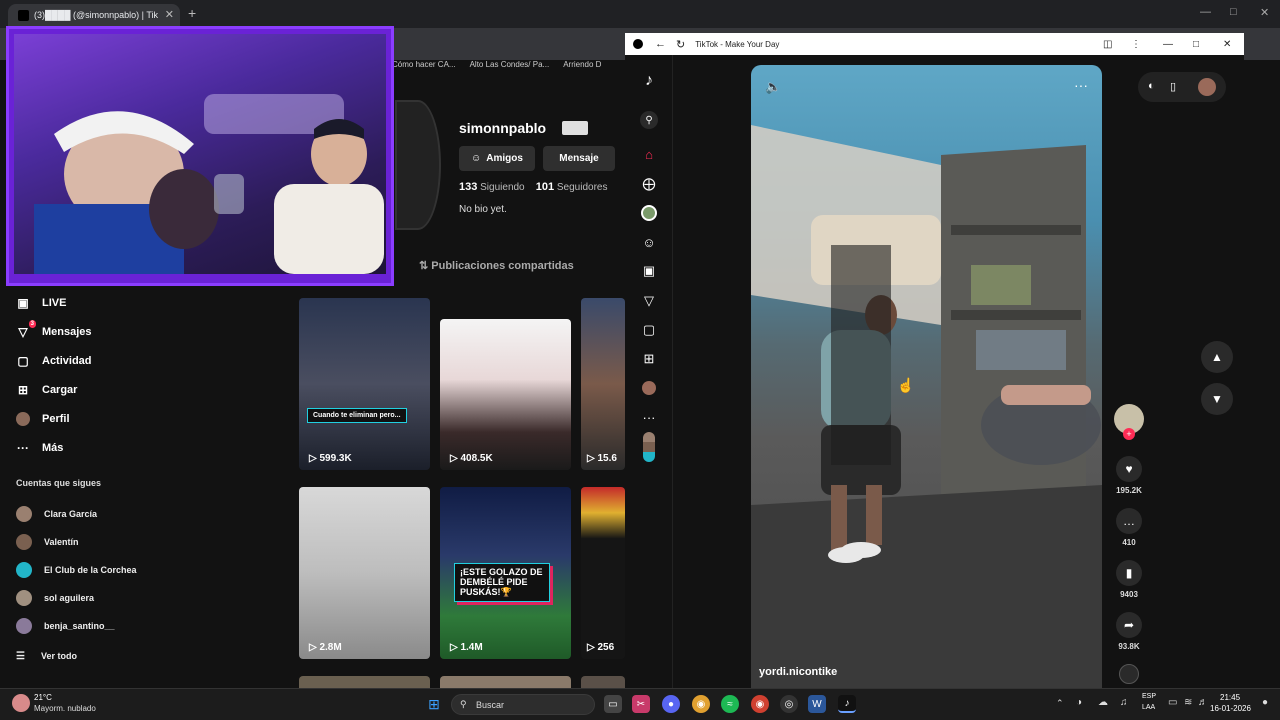  I want to click on tab-shared-posts: ⇅ Publicaciones compartidas, so click(496, 265).